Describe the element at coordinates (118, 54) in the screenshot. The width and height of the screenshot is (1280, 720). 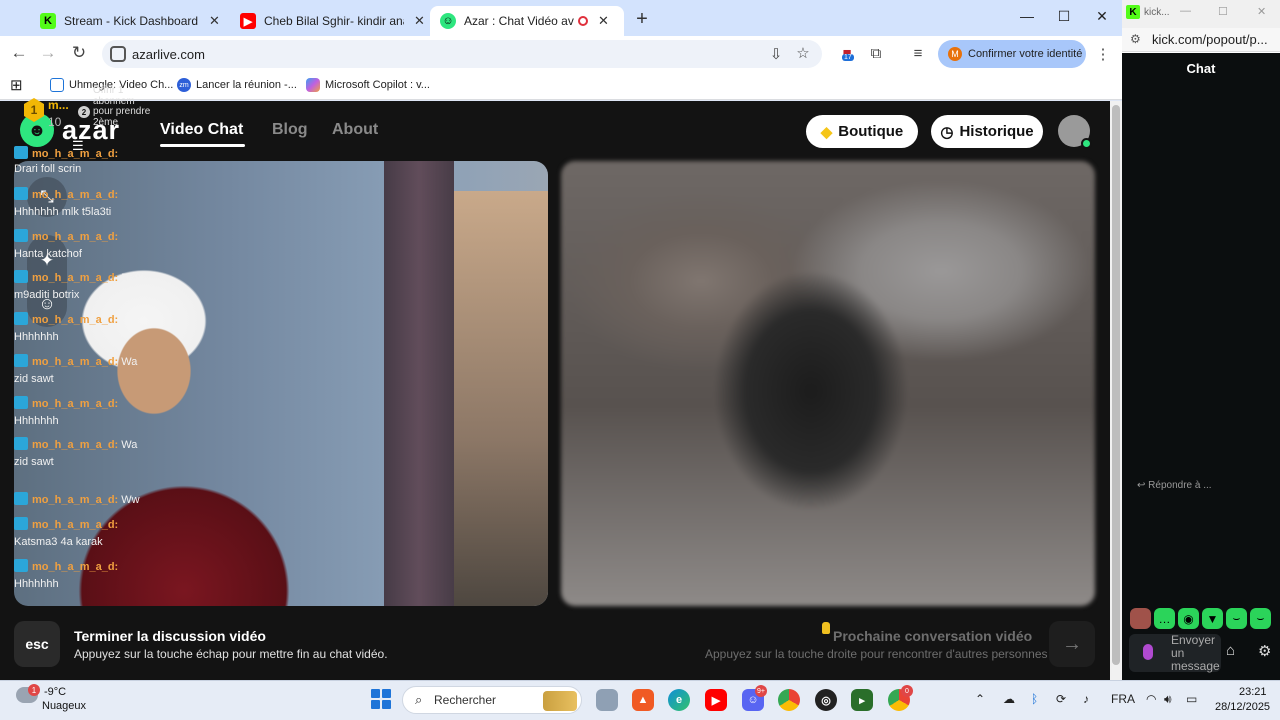
I see `site-info-icon` at that location.